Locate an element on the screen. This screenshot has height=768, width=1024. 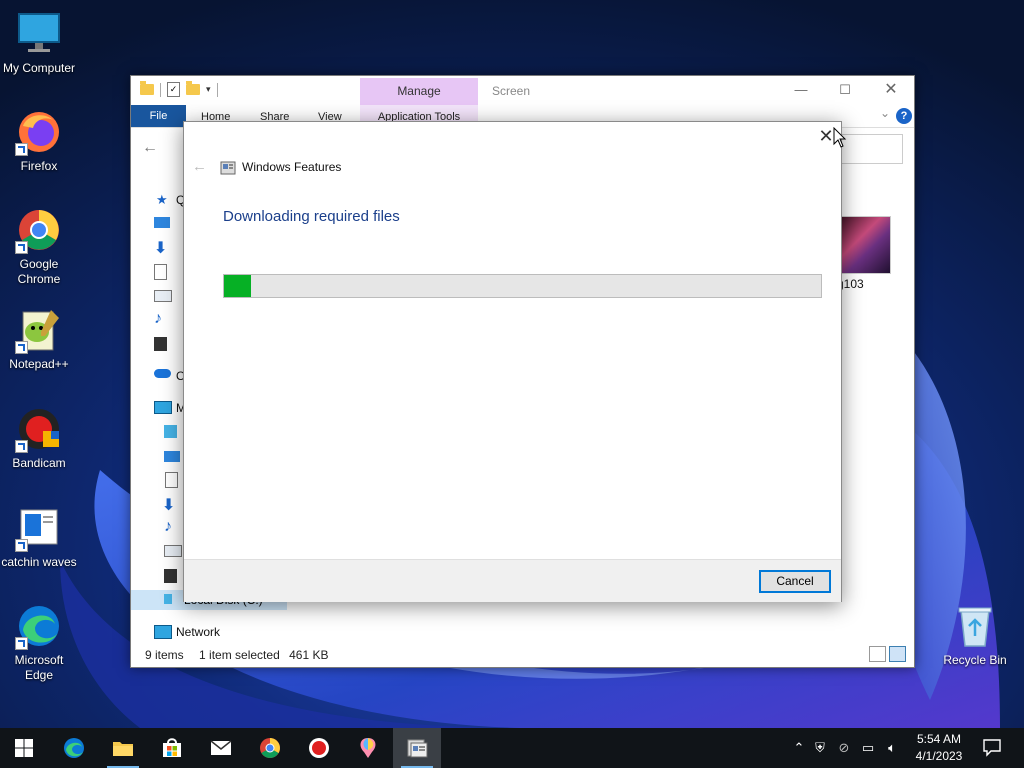
store-icon is located at coordinates (172, 747).